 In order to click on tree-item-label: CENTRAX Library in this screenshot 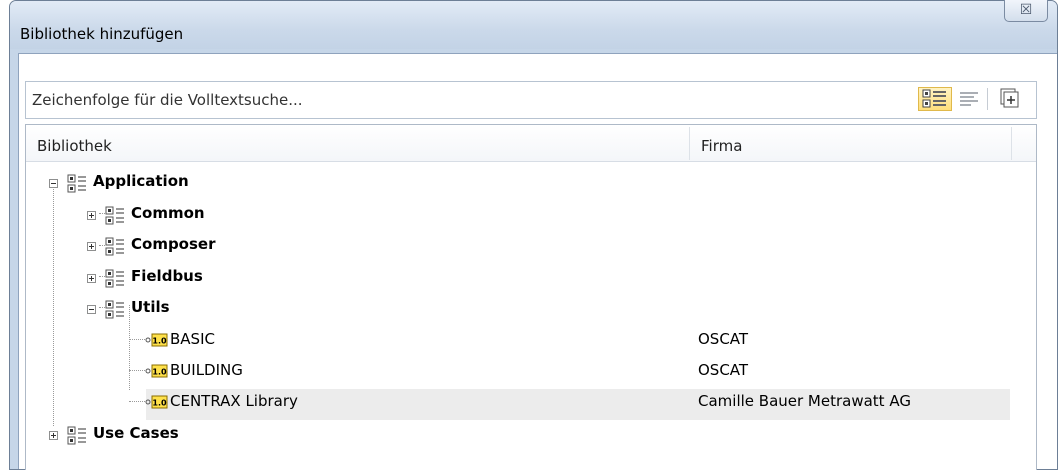, I will do `click(234, 401)`.